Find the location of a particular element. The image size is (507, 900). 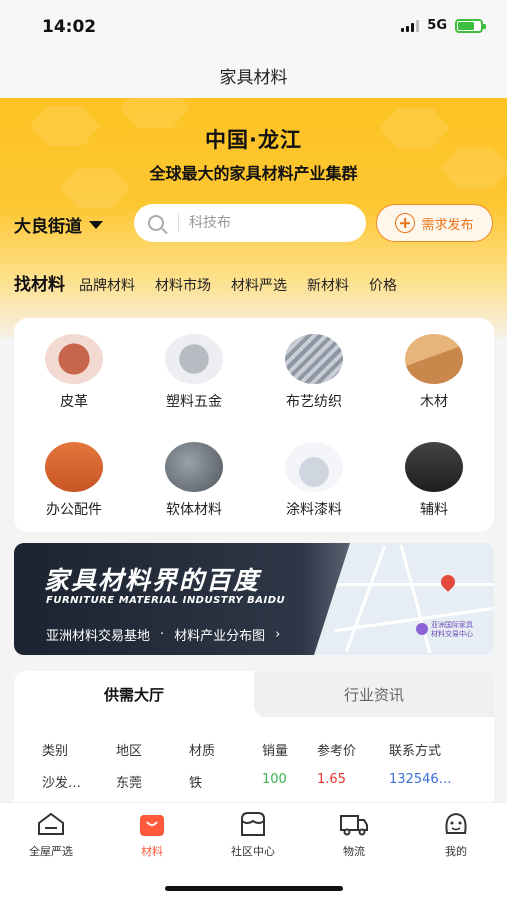

category-label: 木材 is located at coordinates (434, 402).